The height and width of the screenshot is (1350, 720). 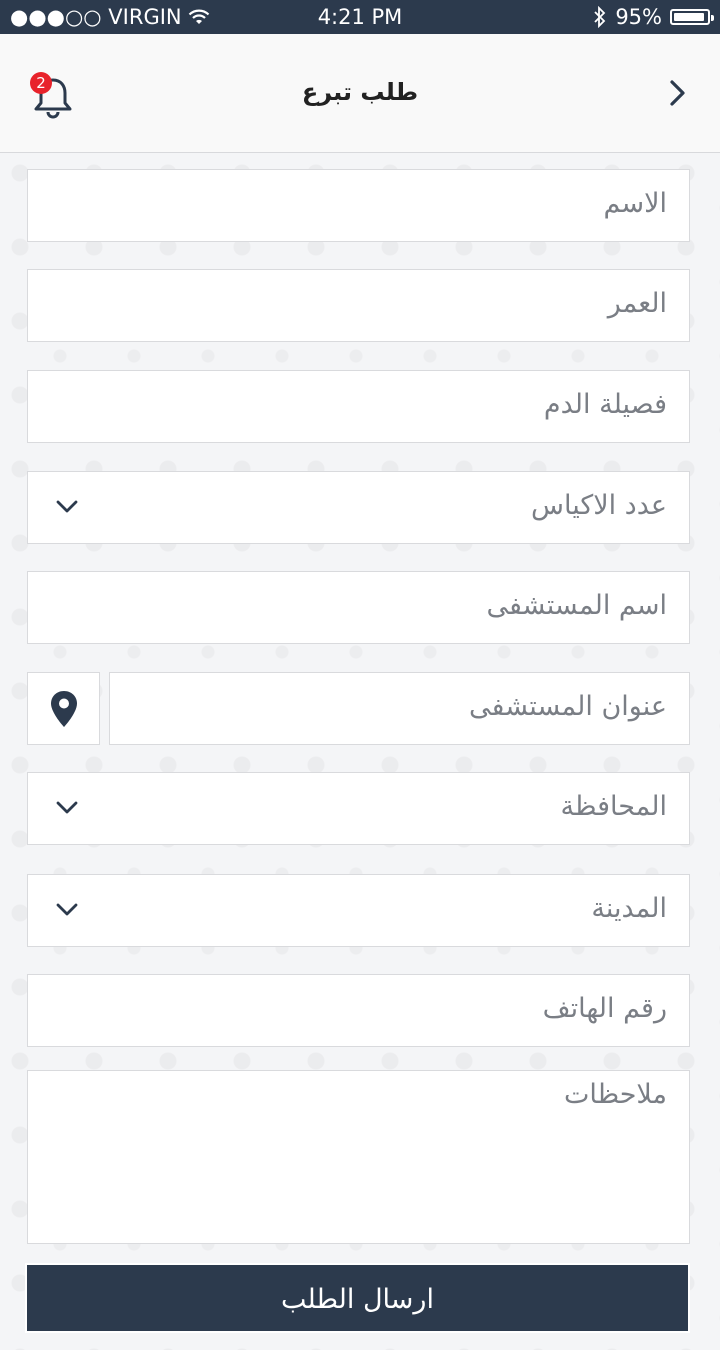 I want to click on governorate-placeholder: المحافظة, so click(x=613, y=806).